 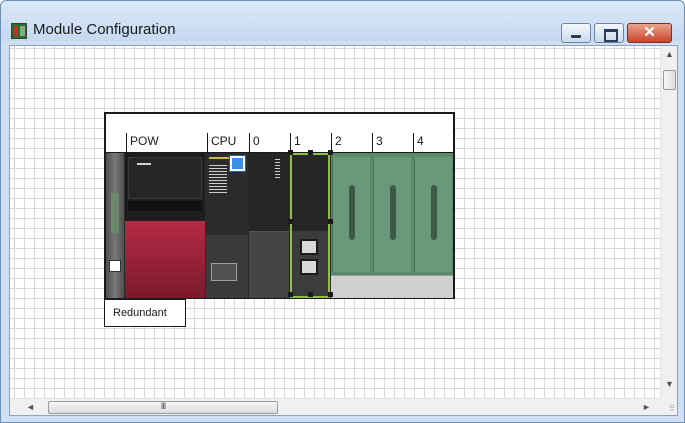 I want to click on side-slot, so click(x=115, y=213).